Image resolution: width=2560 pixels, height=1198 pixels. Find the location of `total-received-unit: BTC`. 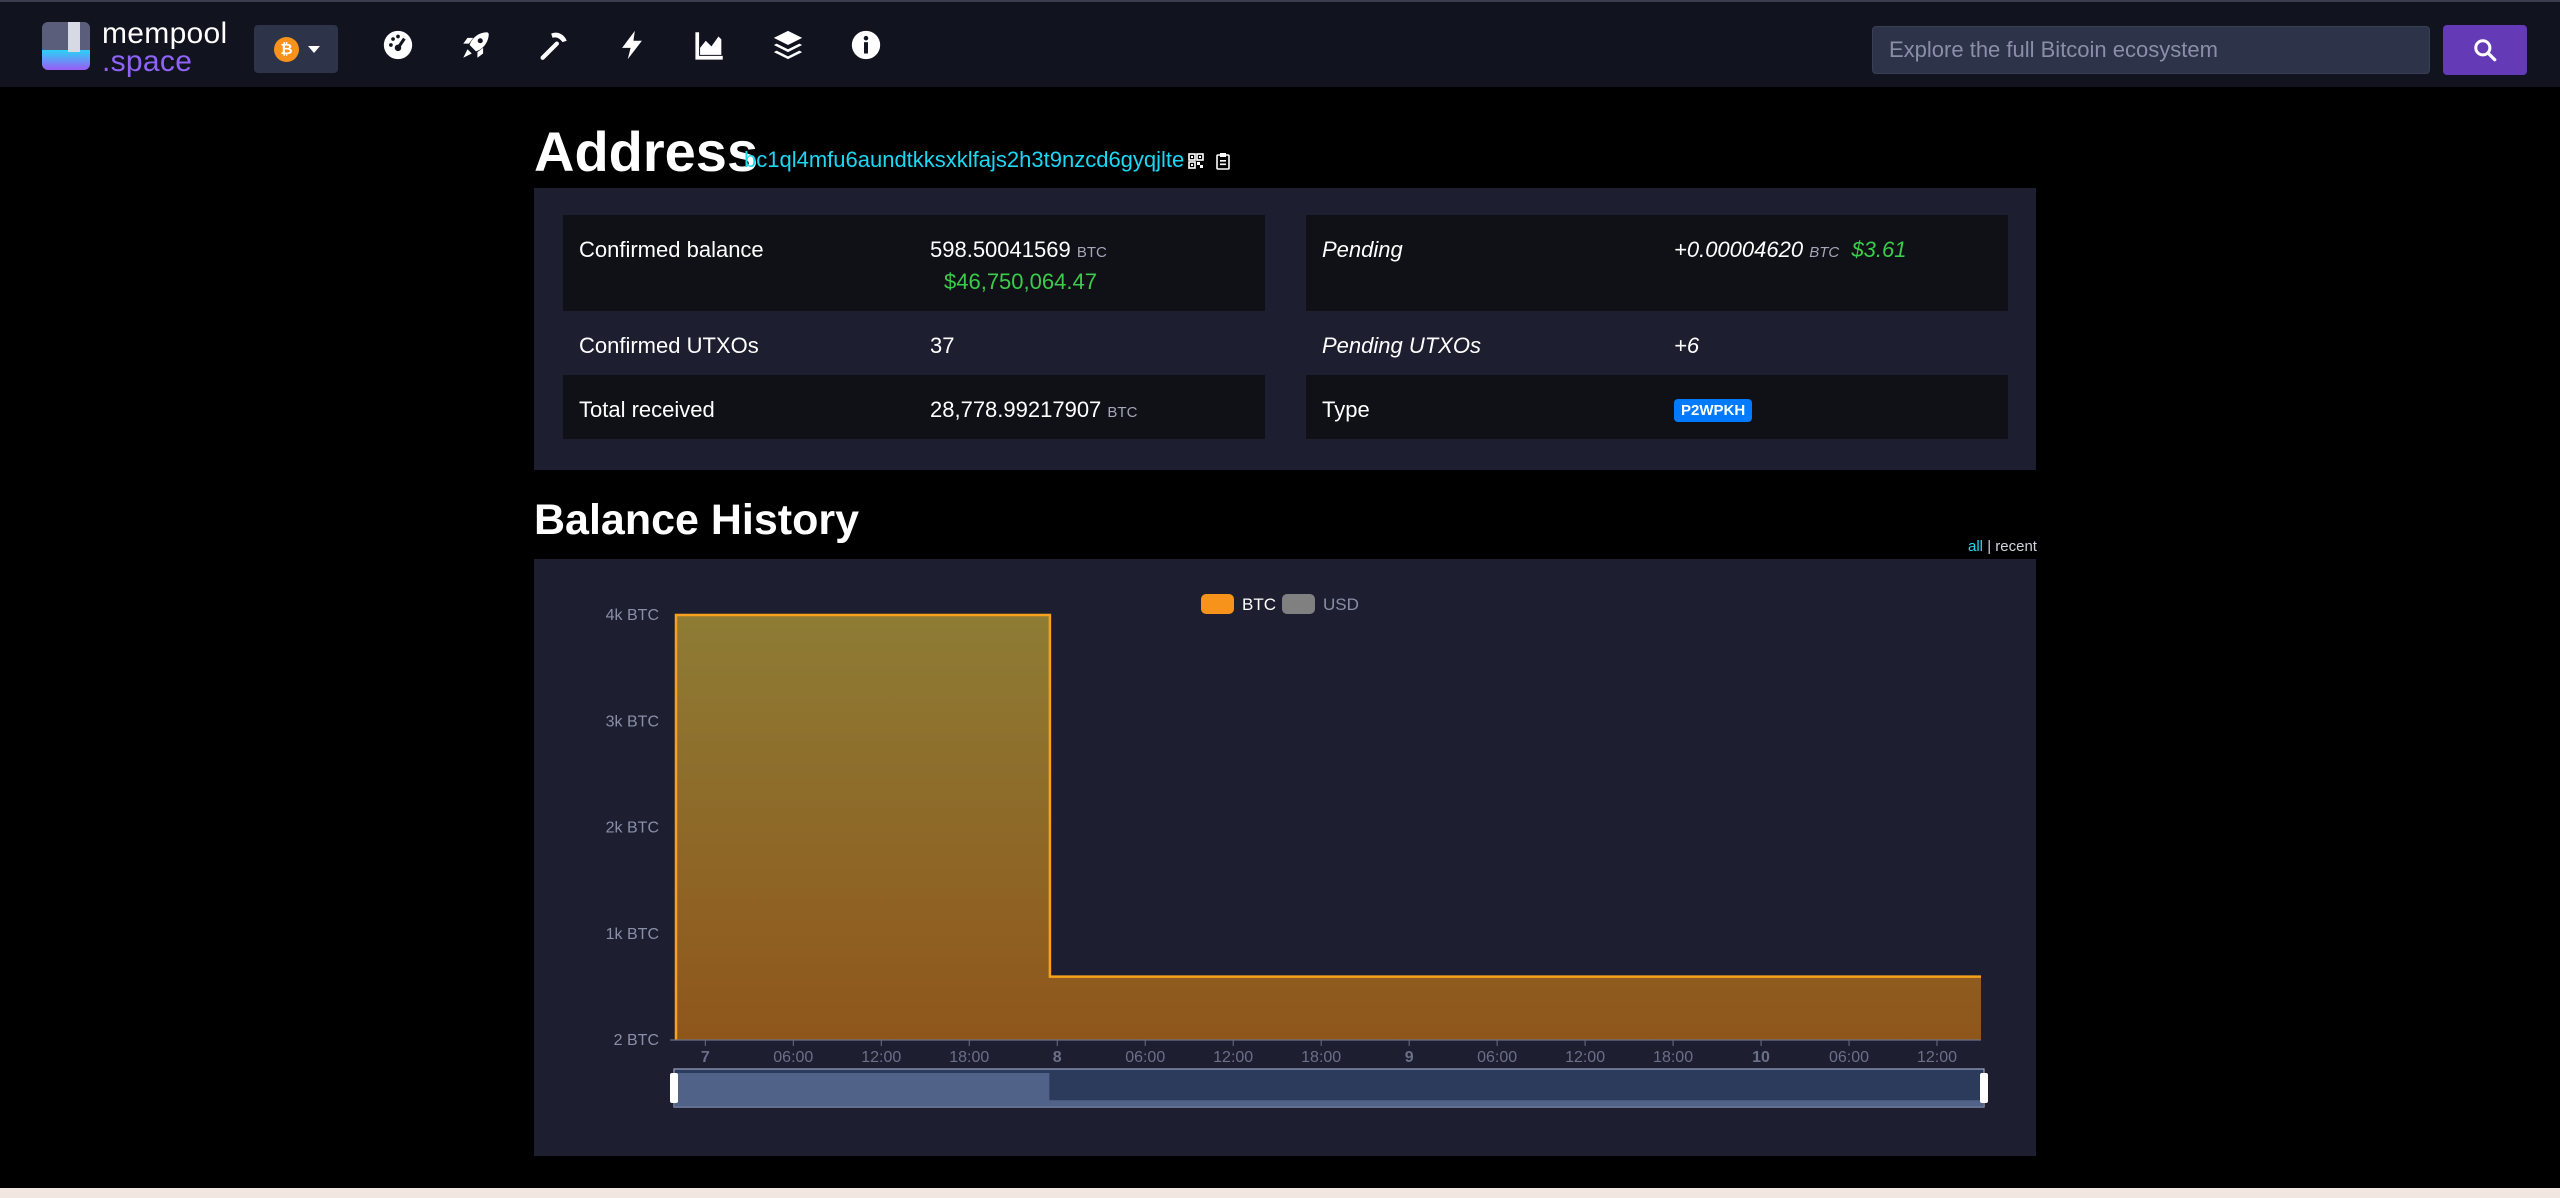

total-received-unit: BTC is located at coordinates (1122, 412).